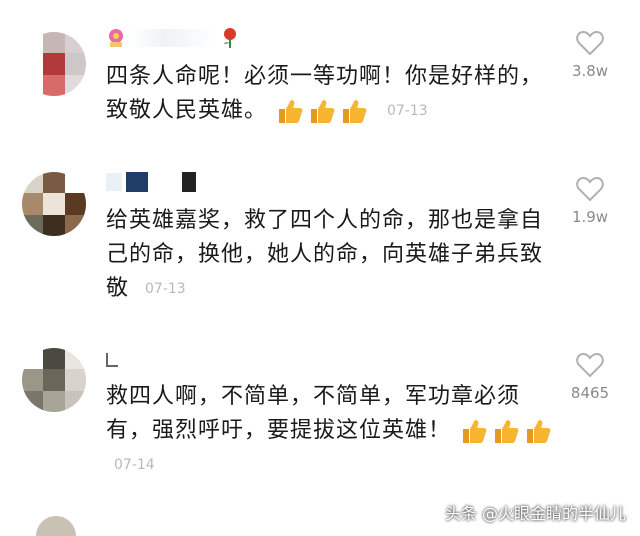 This screenshot has height=536, width=640. Describe the element at coordinates (134, 465) in the screenshot. I see `comment-date: 07-14` at that location.